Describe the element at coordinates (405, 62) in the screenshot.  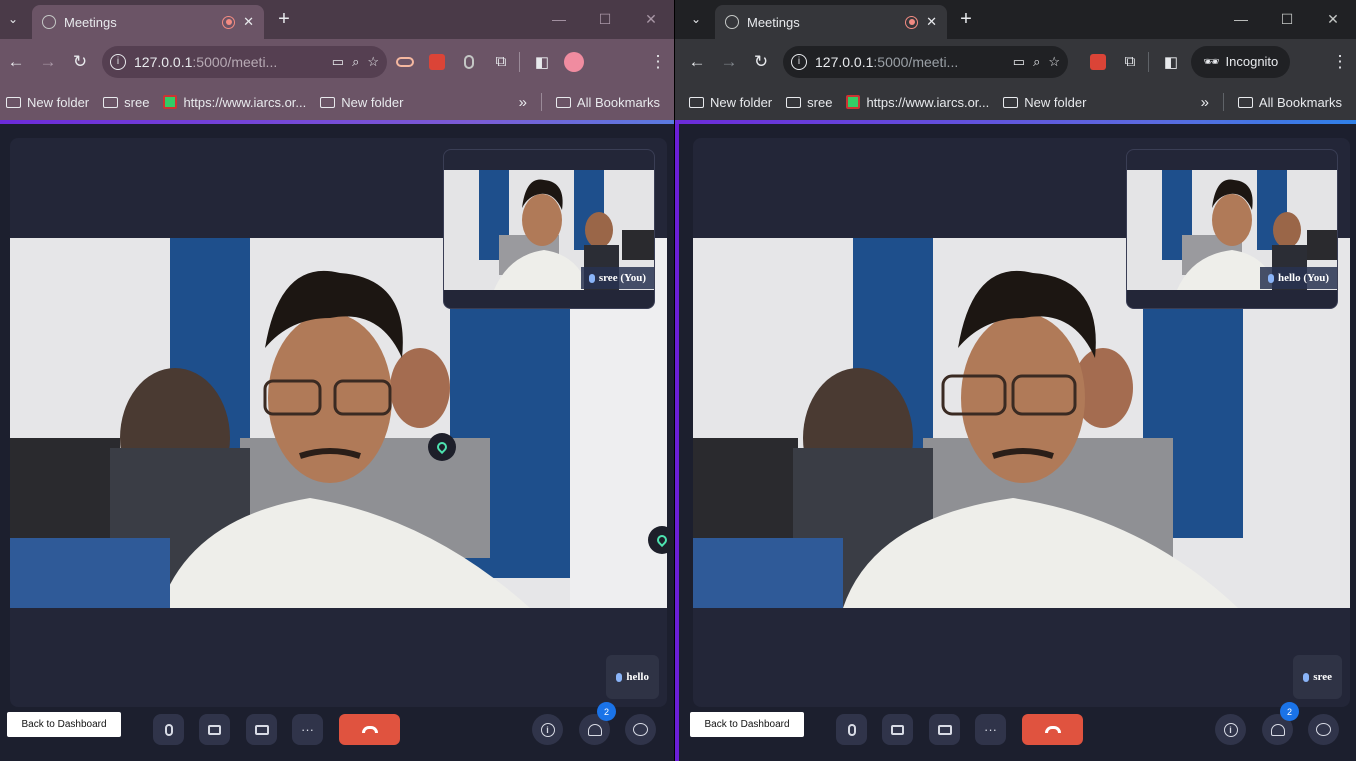
I see `glasses-extension-icon` at that location.